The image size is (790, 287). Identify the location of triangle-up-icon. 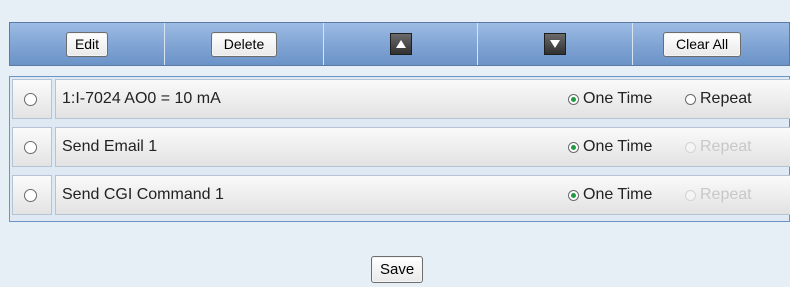
(400, 44).